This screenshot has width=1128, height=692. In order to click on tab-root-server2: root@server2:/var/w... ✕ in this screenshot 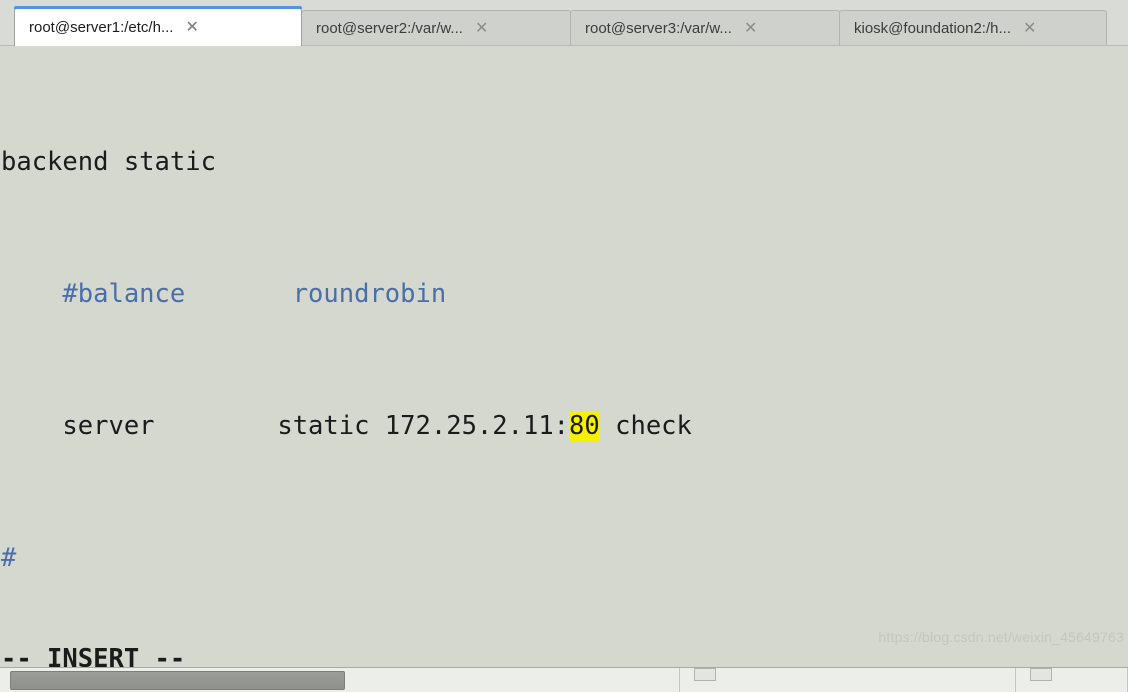, I will do `click(436, 28)`.